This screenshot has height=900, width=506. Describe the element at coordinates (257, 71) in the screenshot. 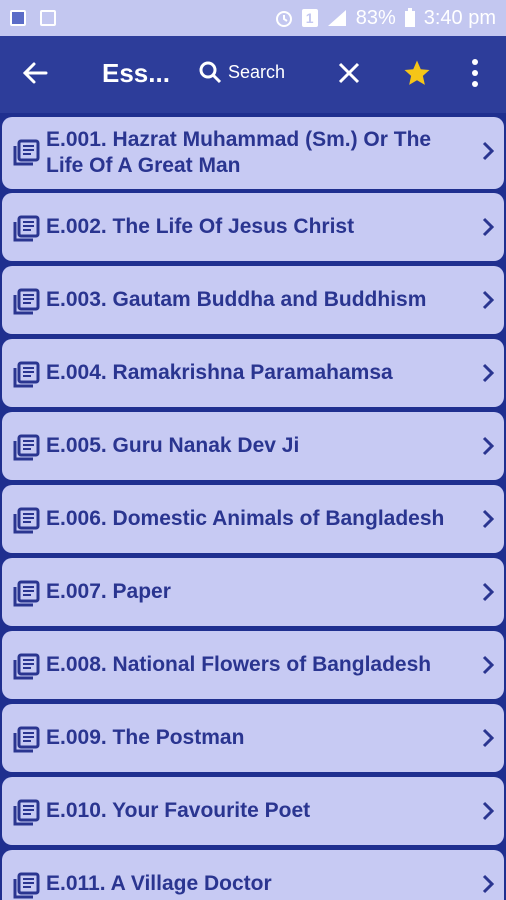

I see `search-label: Search` at that location.